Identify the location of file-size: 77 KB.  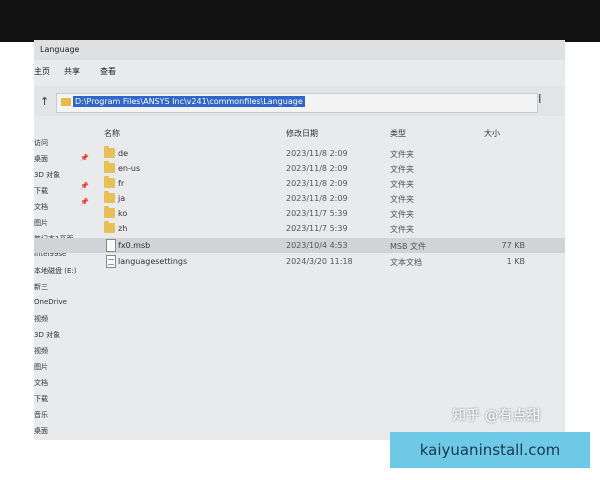
(513, 245).